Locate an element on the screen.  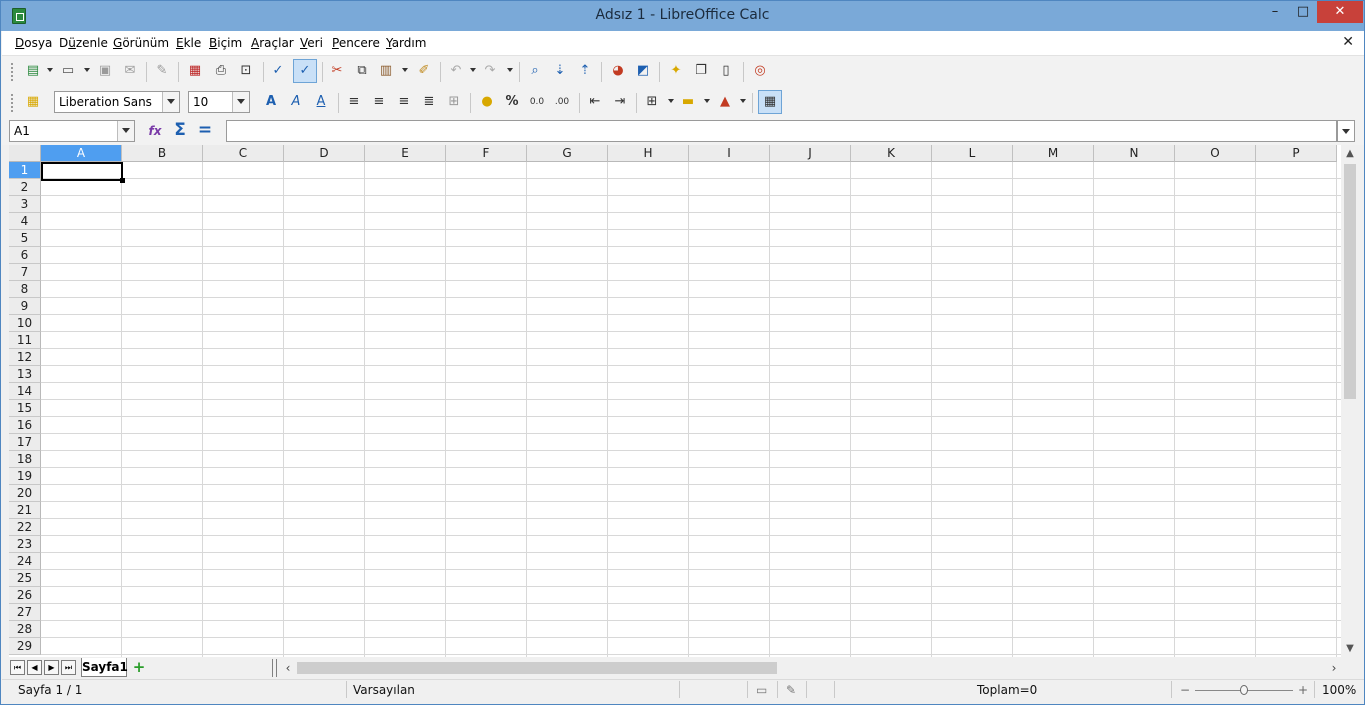
copy-icon: ⧉ is located at coordinates (362, 71).